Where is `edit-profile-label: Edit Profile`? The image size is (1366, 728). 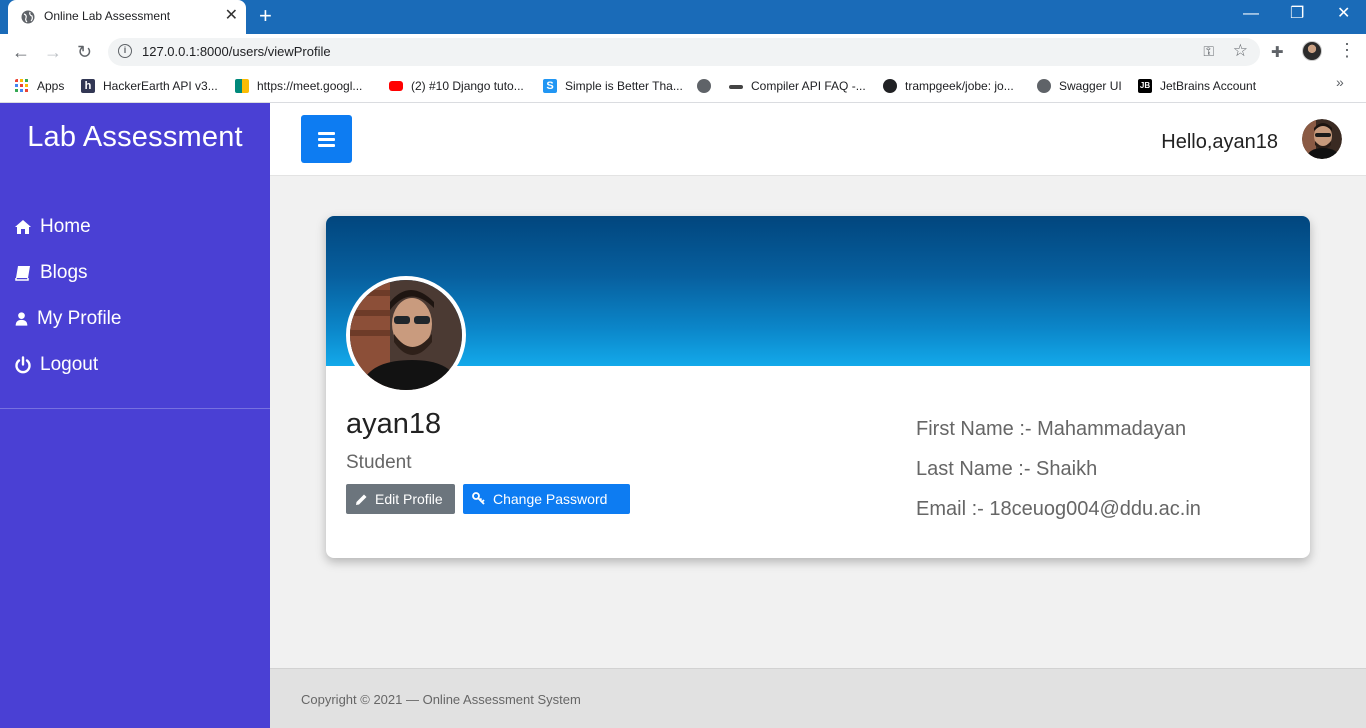 edit-profile-label: Edit Profile is located at coordinates (409, 499).